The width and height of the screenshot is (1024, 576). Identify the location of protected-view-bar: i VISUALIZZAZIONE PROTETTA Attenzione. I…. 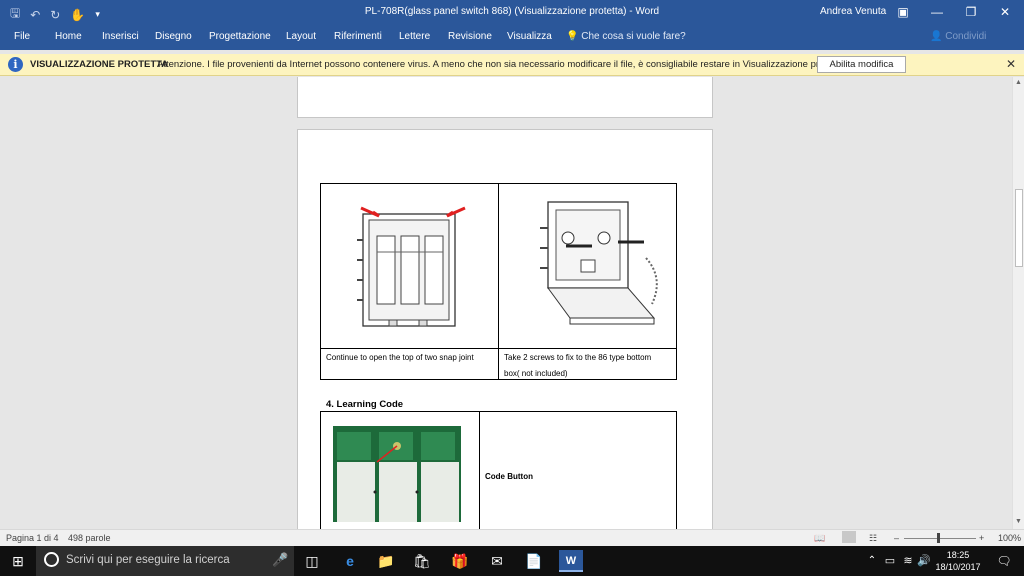
(512, 65).